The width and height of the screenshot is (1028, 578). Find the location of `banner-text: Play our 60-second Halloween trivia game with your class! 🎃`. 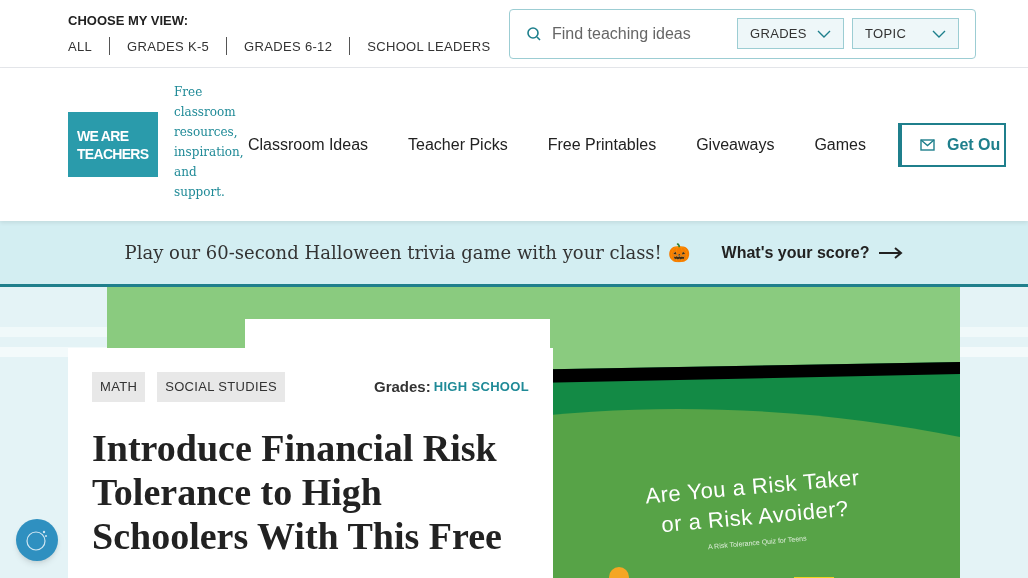

banner-text: Play our 60-second Halloween trivia game with your class! 🎃 is located at coordinates (407, 253).